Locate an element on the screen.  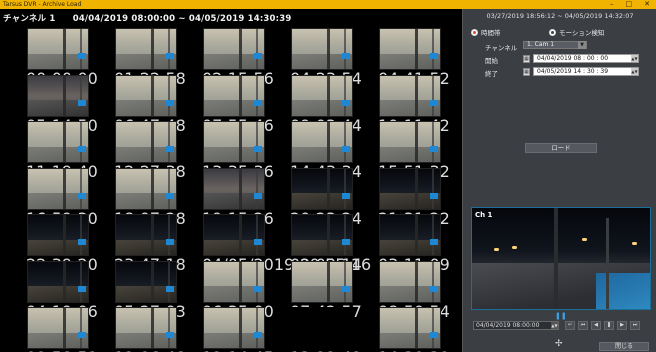
channel-select: 1. Cam 1 ▼ is located at coordinates (555, 45).